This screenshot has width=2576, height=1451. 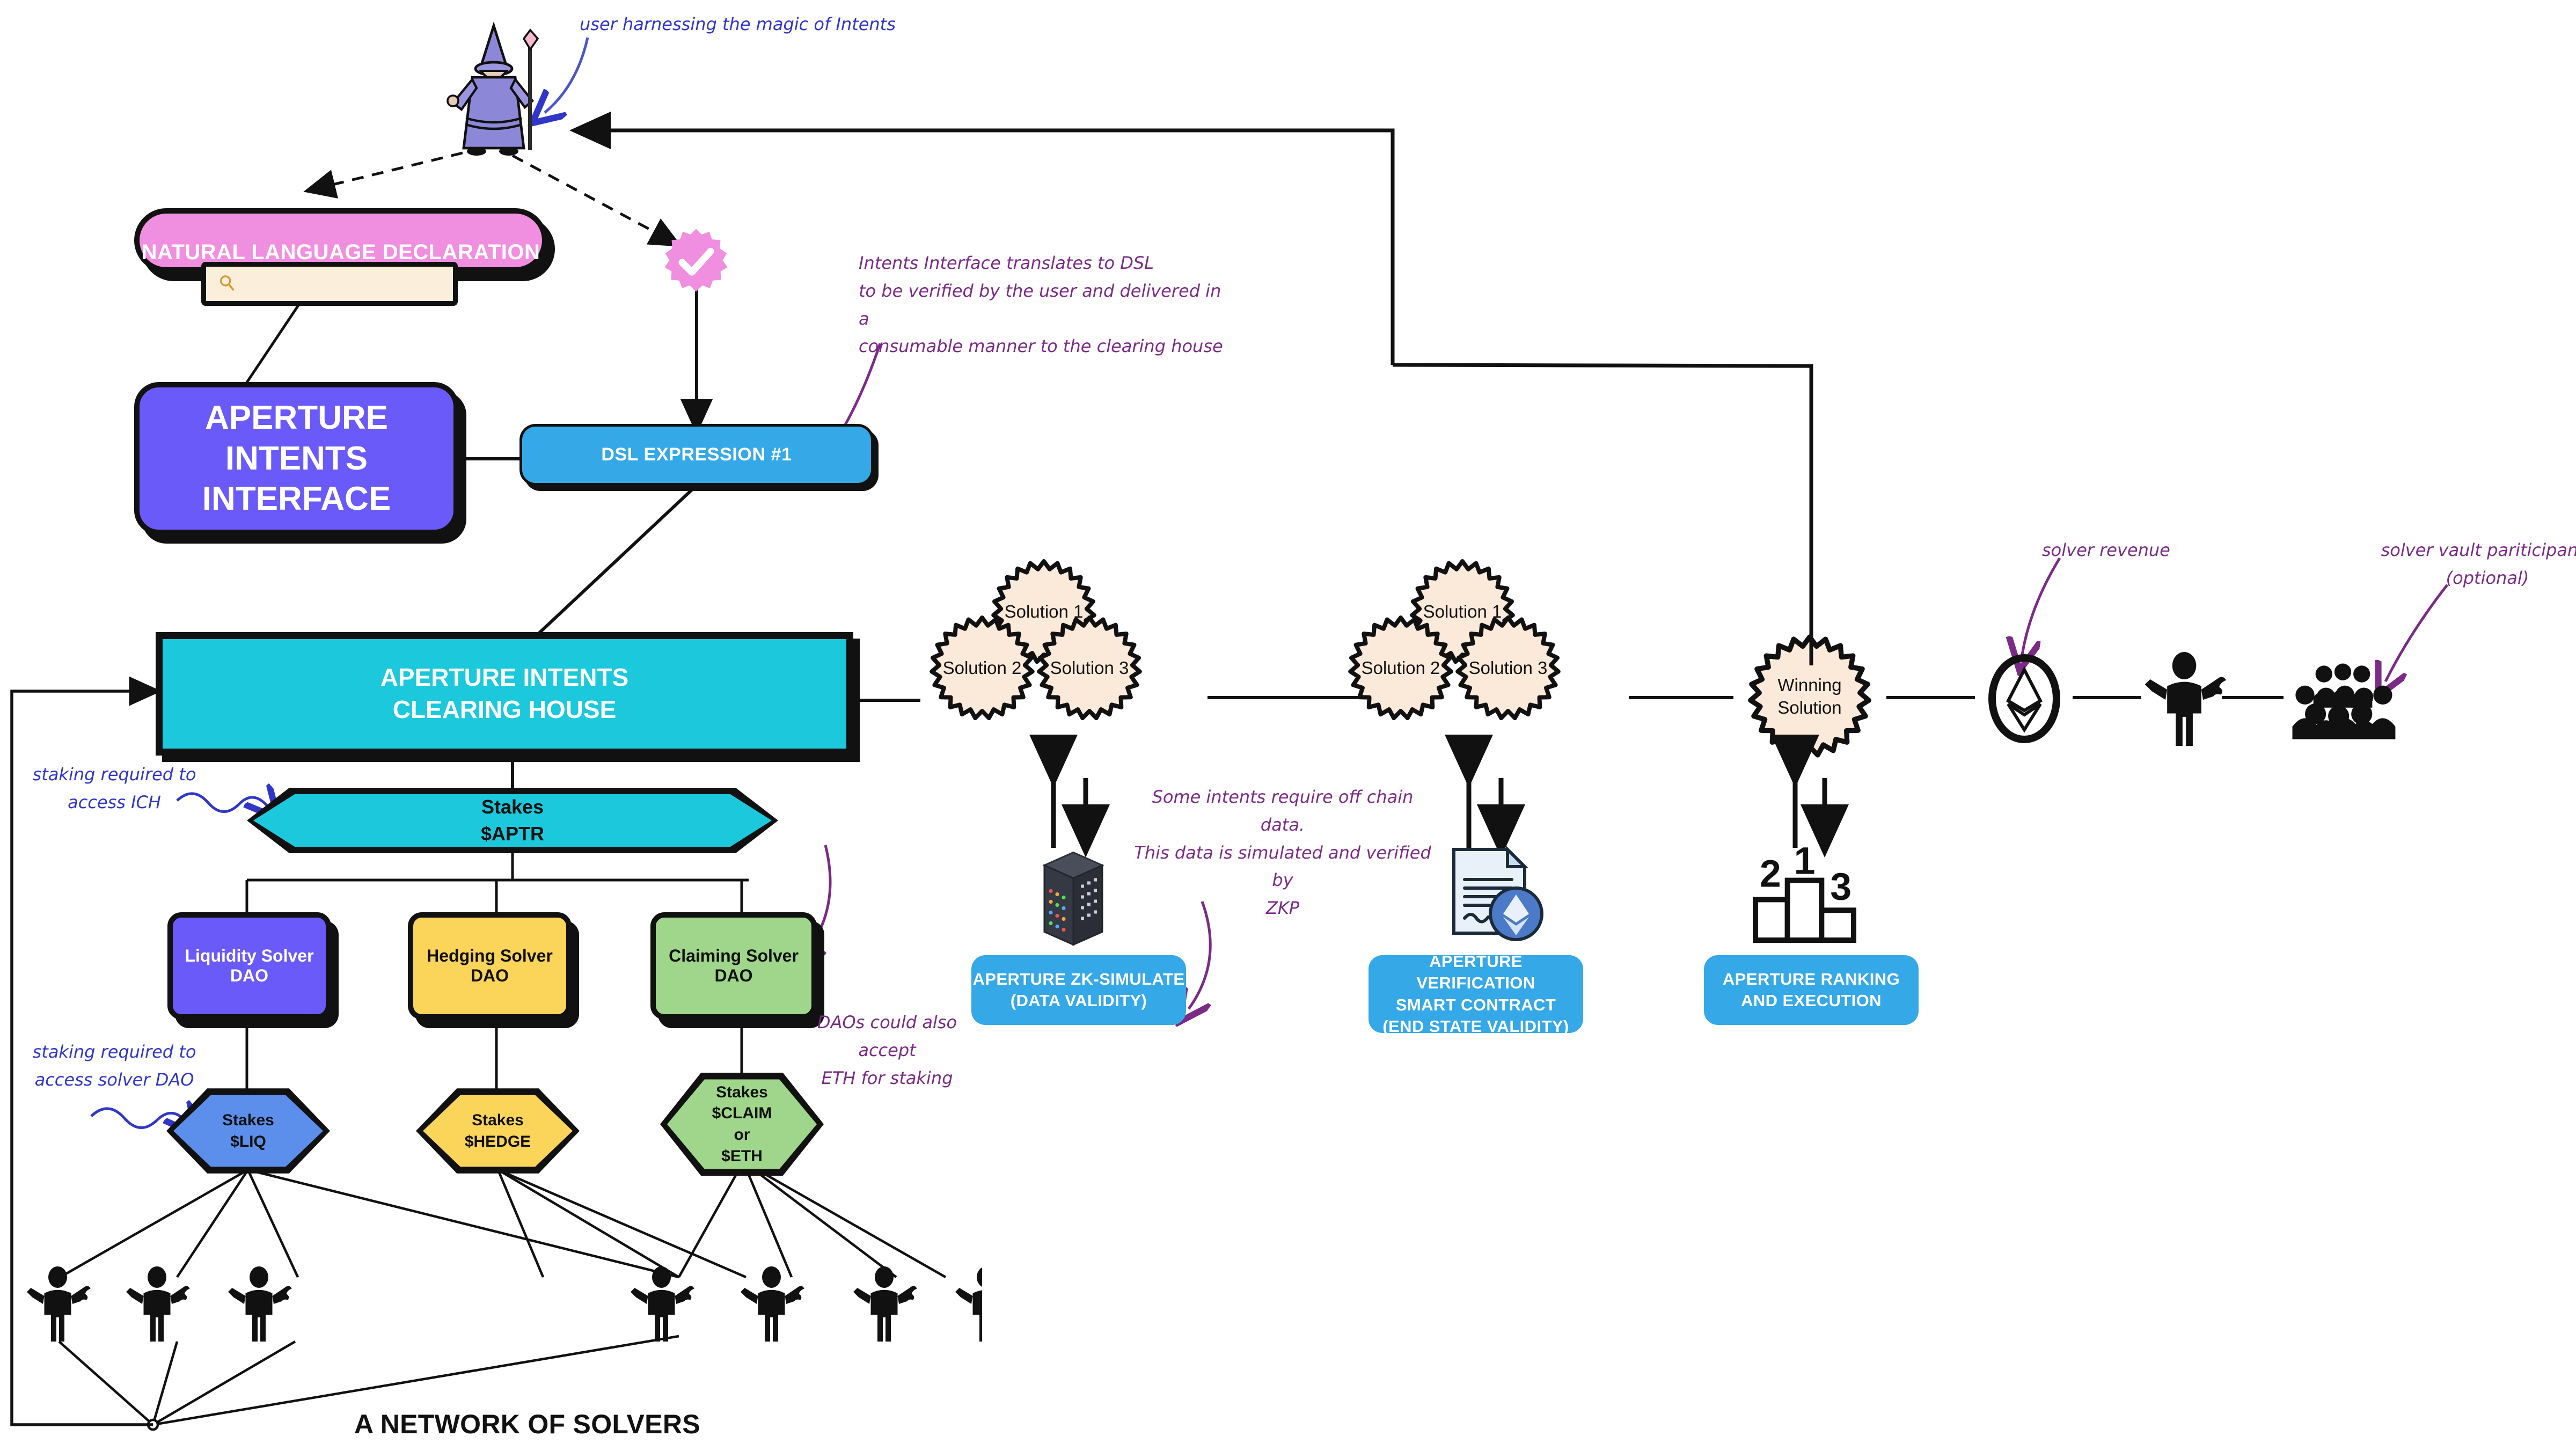 What do you see at coordinates (2343, 701) in the screenshot?
I see `crowd-icon` at bounding box center [2343, 701].